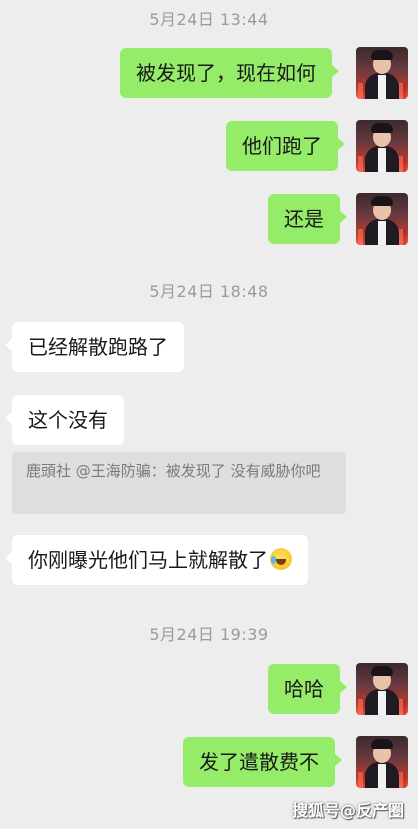 Image resolution: width=418 pixels, height=829 pixels. I want to click on quoted-message: 鹿頭社 @王海防骗：被发现了 没有威胁你吧, so click(179, 483).